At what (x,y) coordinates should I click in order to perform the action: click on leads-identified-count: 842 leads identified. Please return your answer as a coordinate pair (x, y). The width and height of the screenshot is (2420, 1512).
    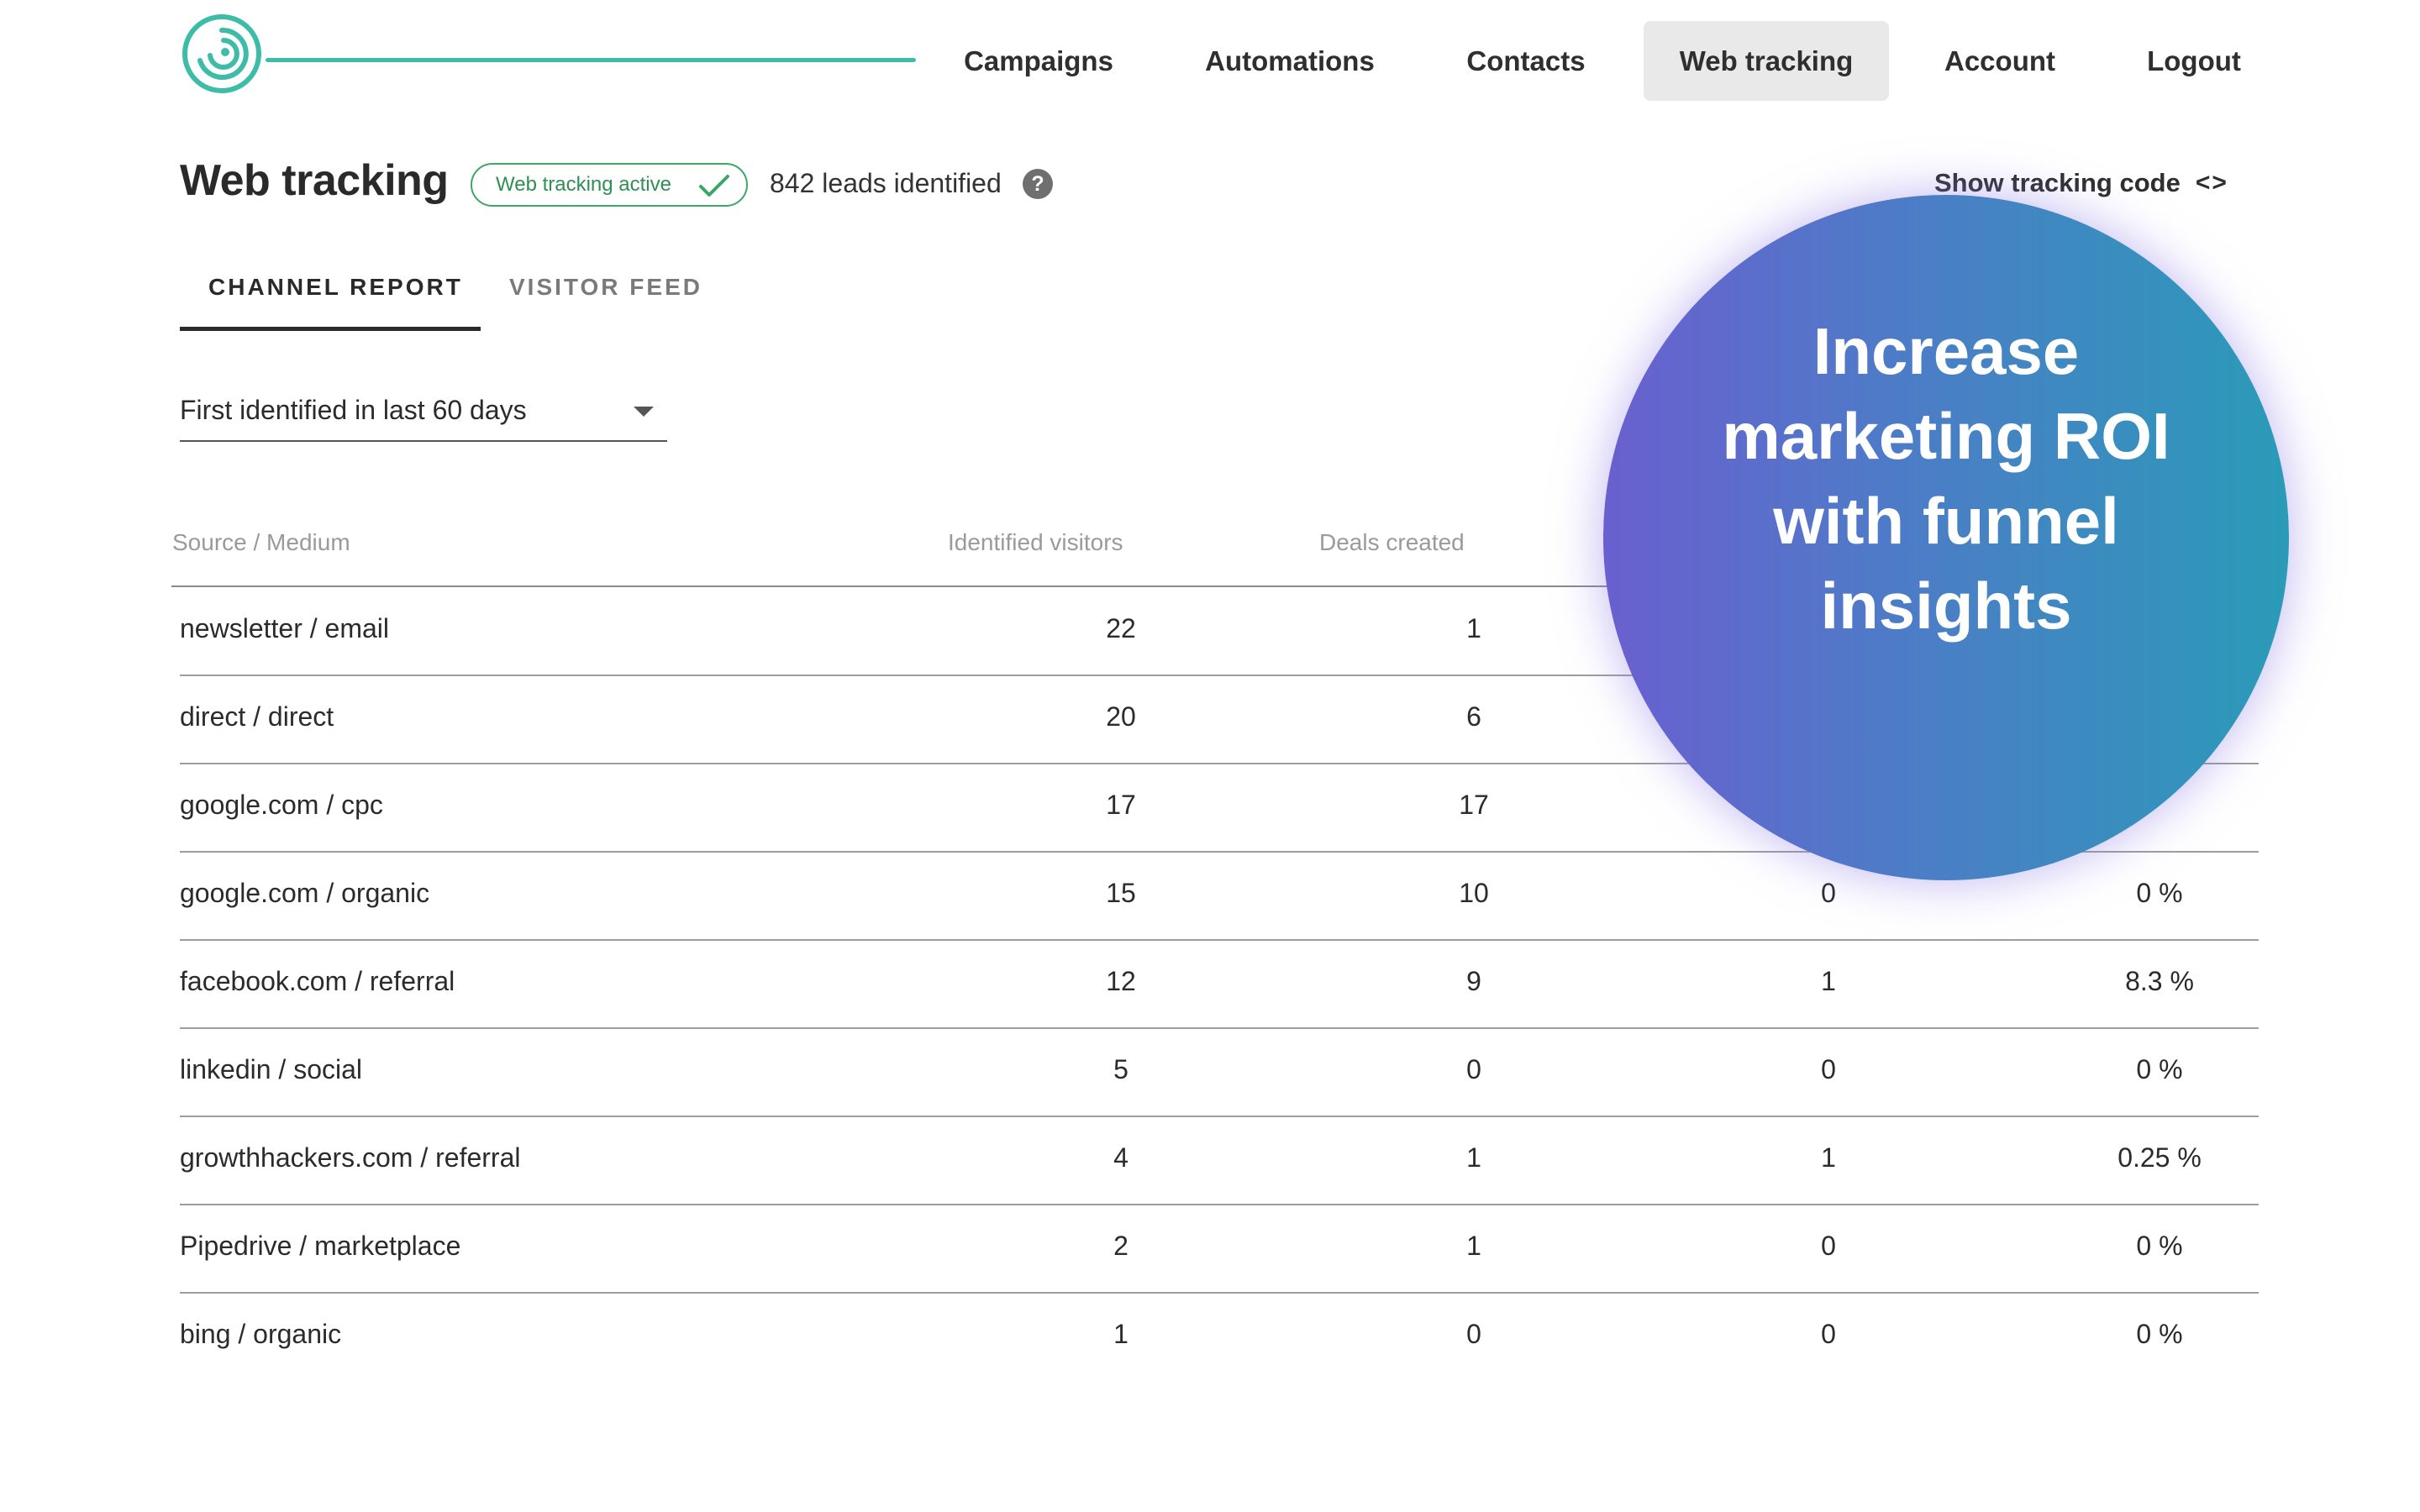
    Looking at the image, I should click on (886, 183).